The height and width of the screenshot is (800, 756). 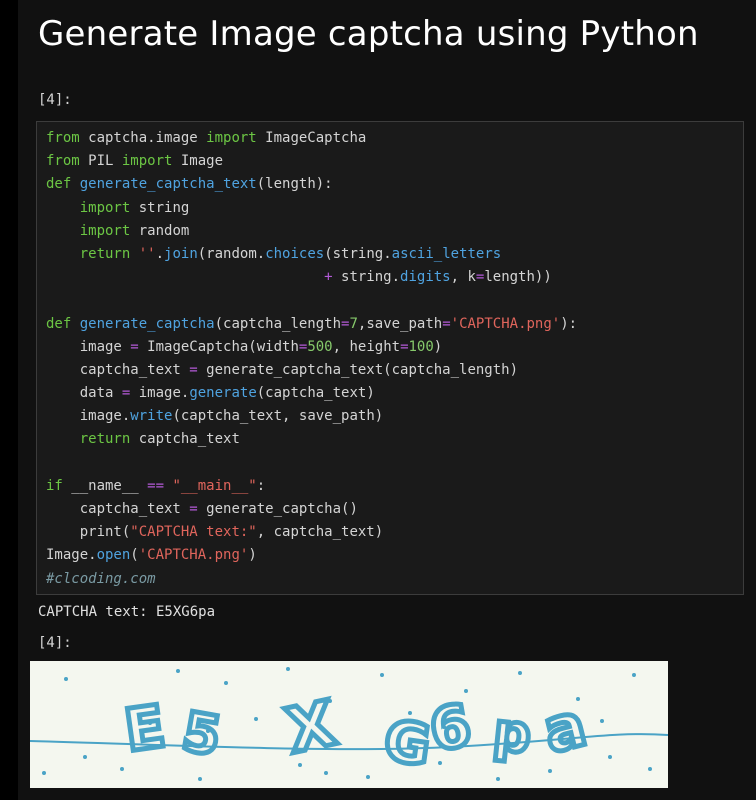 What do you see at coordinates (356, 733) in the screenshot?
I see `captcha-glyphs: E 5 X G6 p a` at bounding box center [356, 733].